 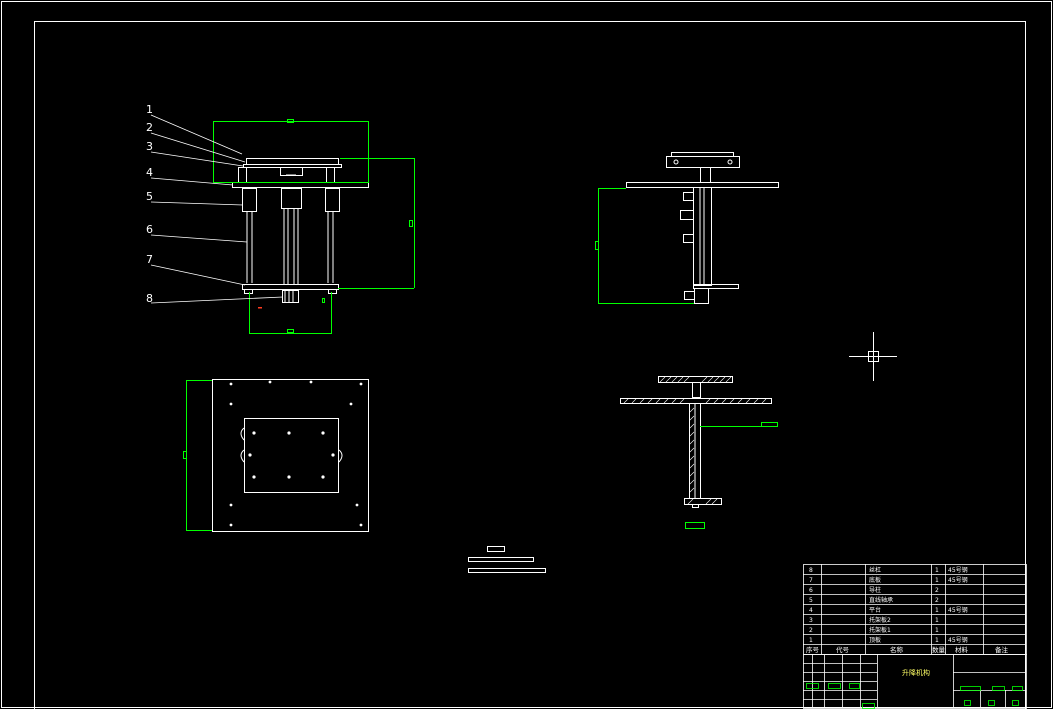 I want to click on svg-text: 丝杠, so click(x=875, y=570).